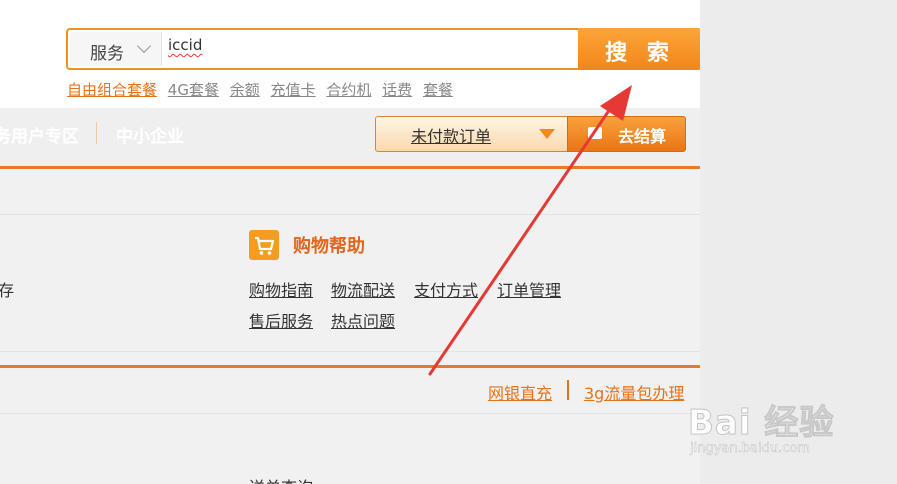  Describe the element at coordinates (107, 54) in the screenshot. I see `search-category-label: 服务` at that location.